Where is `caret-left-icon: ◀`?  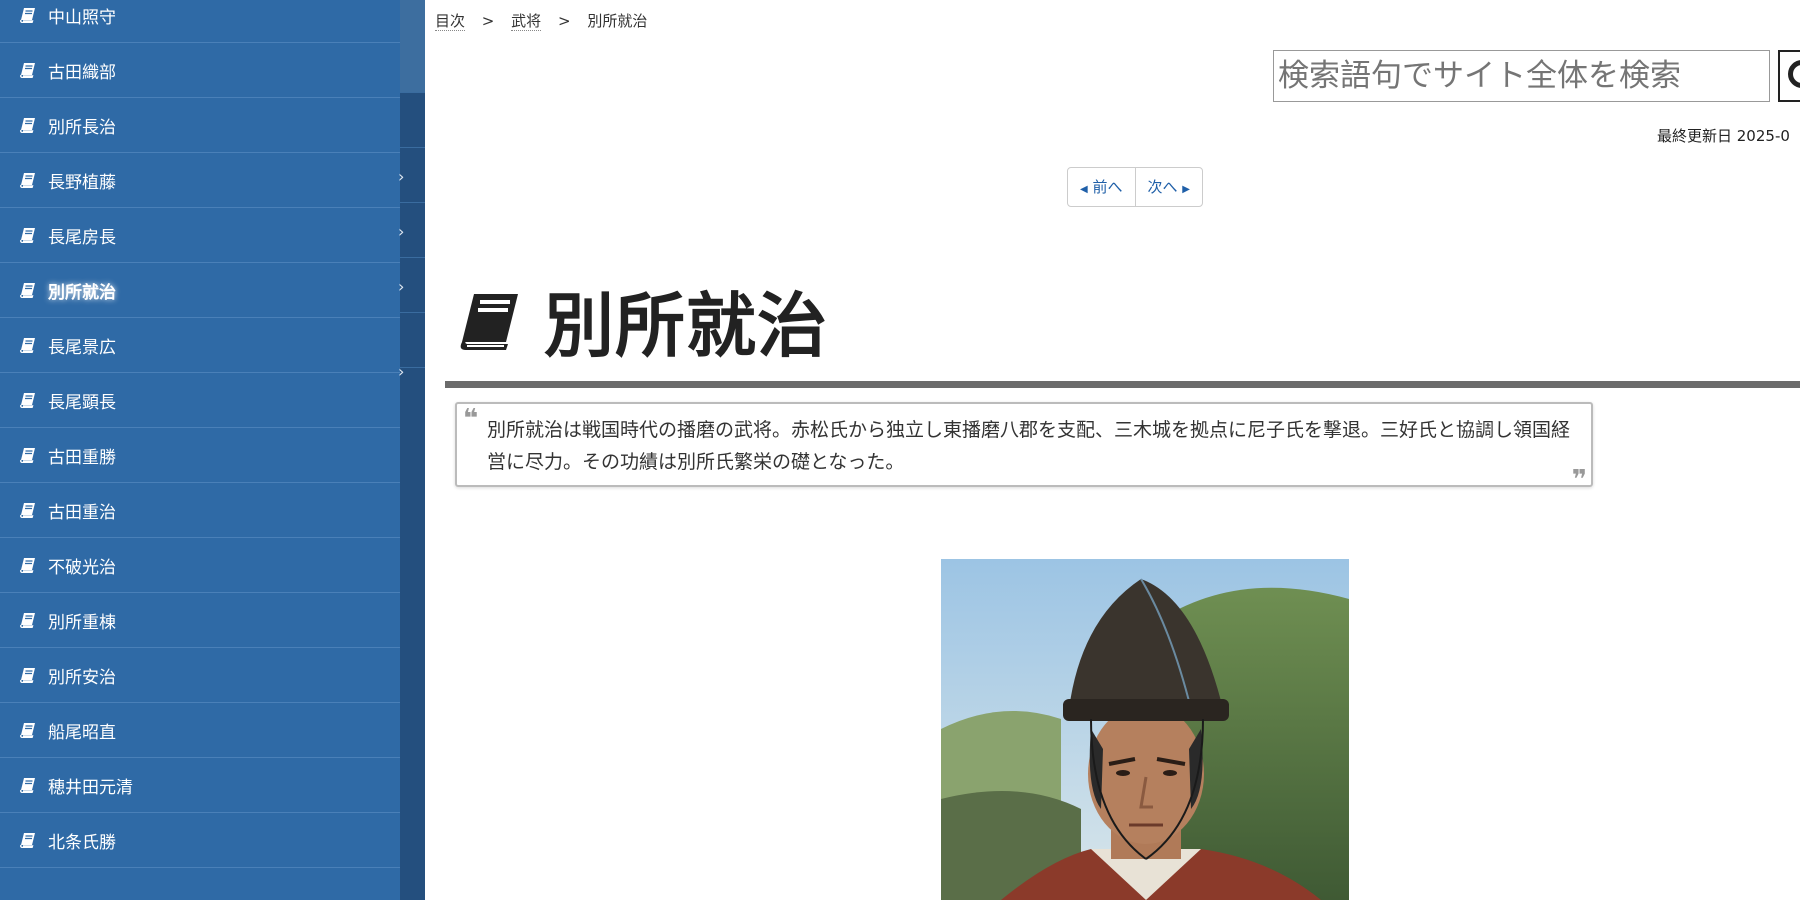
caret-left-icon: ◀ is located at coordinates (1084, 189).